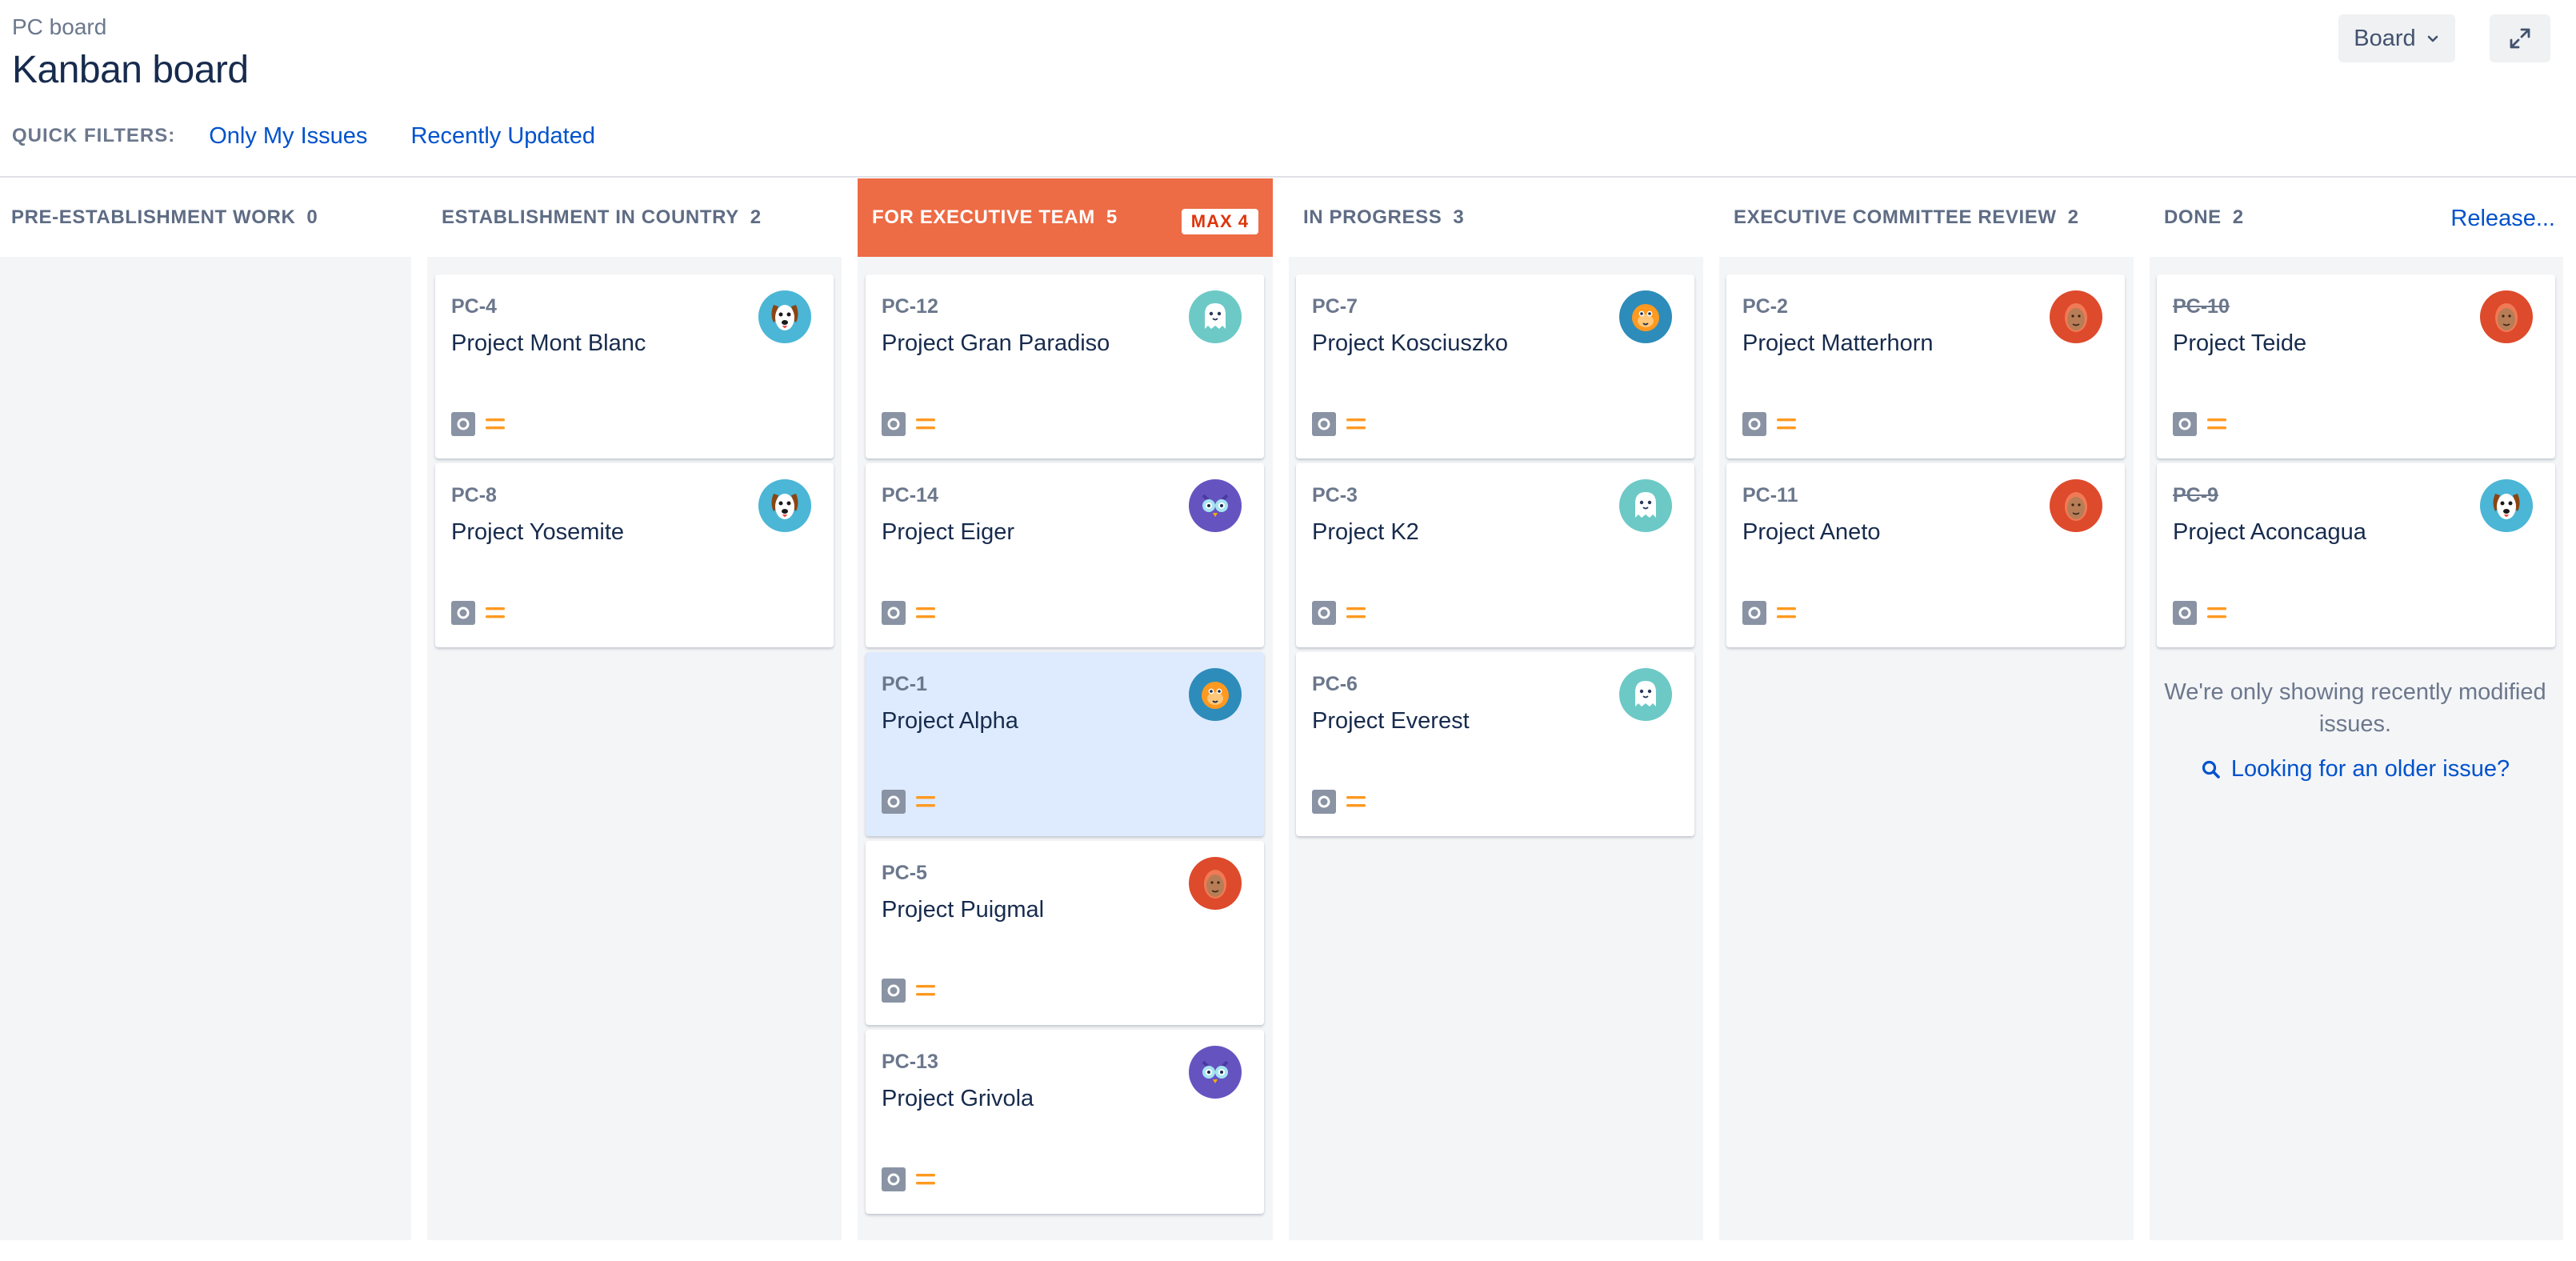 The height and width of the screenshot is (1261, 2576). I want to click on filter-recently-updated: Recently Updated, so click(502, 136).